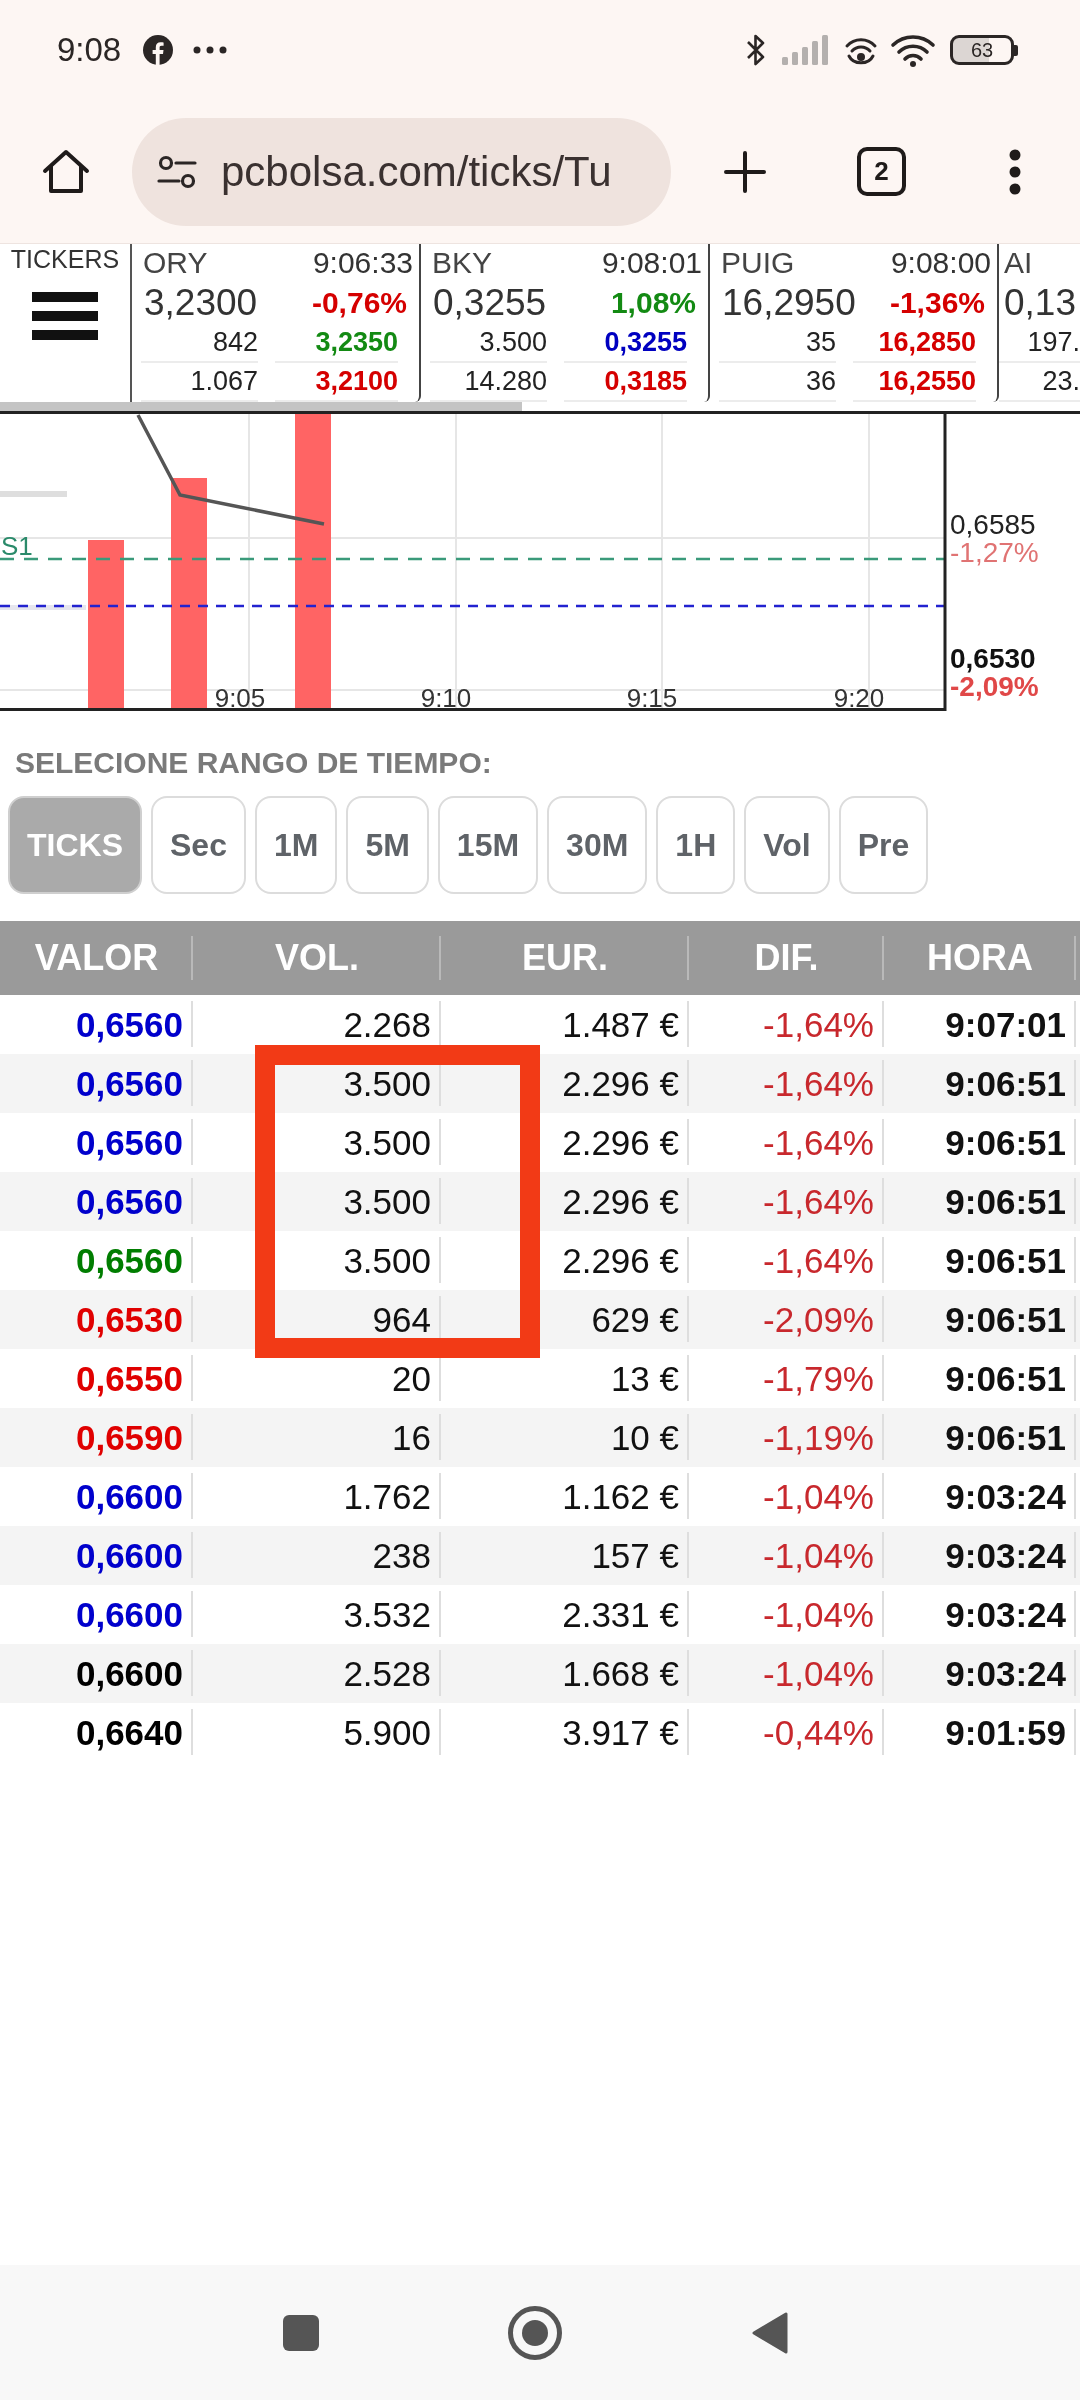  What do you see at coordinates (984, 50) in the screenshot?
I see `battery-indicator: 63` at bounding box center [984, 50].